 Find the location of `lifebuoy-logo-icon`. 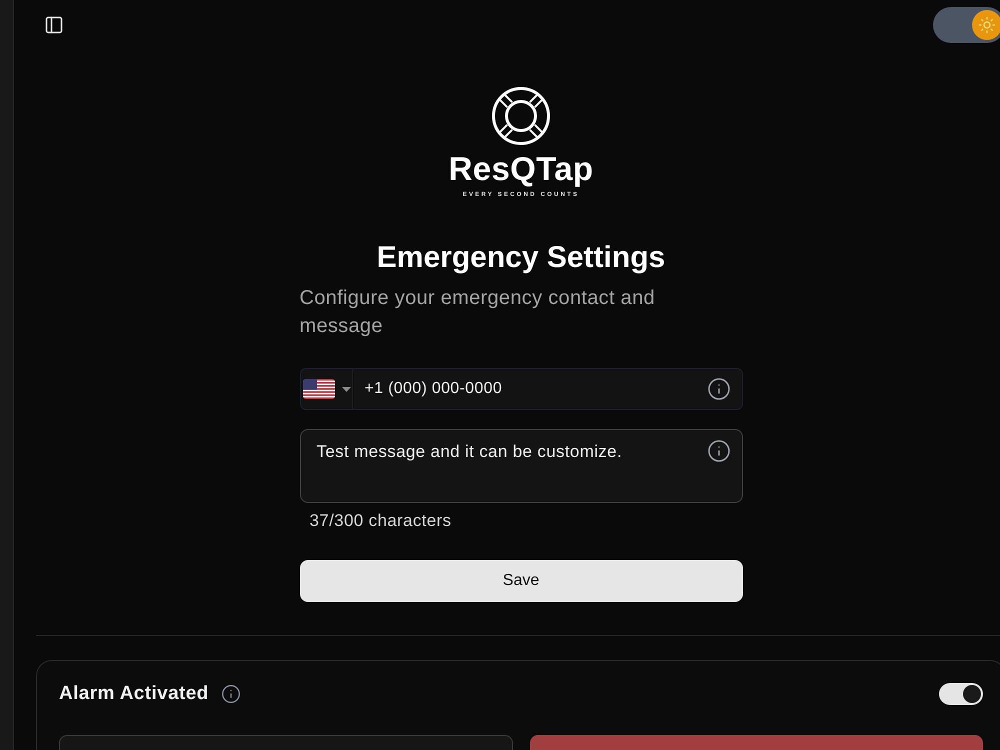

lifebuoy-logo-icon is located at coordinates (521, 116).